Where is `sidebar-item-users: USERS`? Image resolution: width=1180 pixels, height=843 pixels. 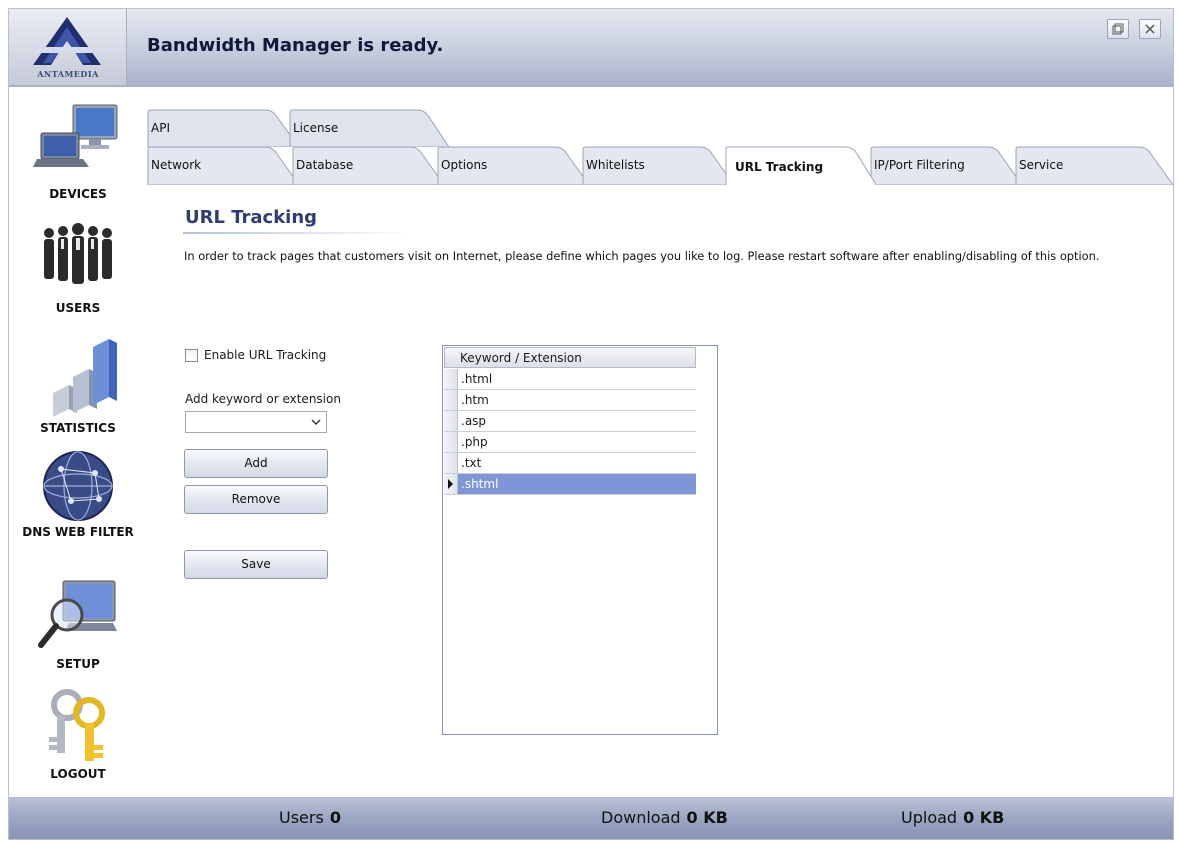
sidebar-item-users: USERS is located at coordinates (78, 267).